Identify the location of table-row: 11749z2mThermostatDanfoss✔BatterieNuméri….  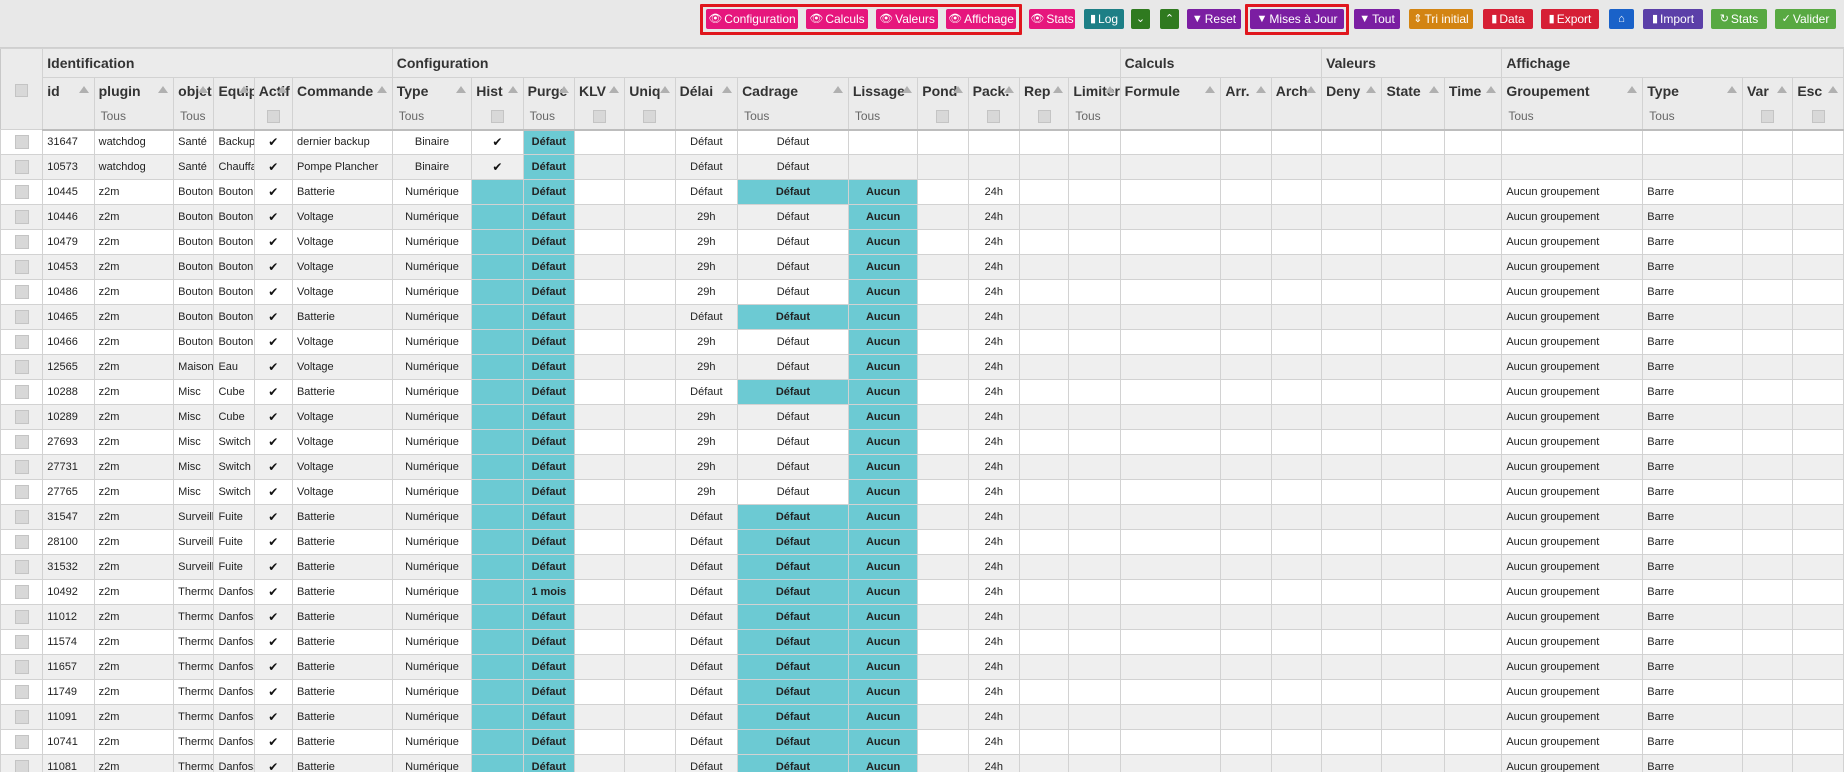
(922, 692).